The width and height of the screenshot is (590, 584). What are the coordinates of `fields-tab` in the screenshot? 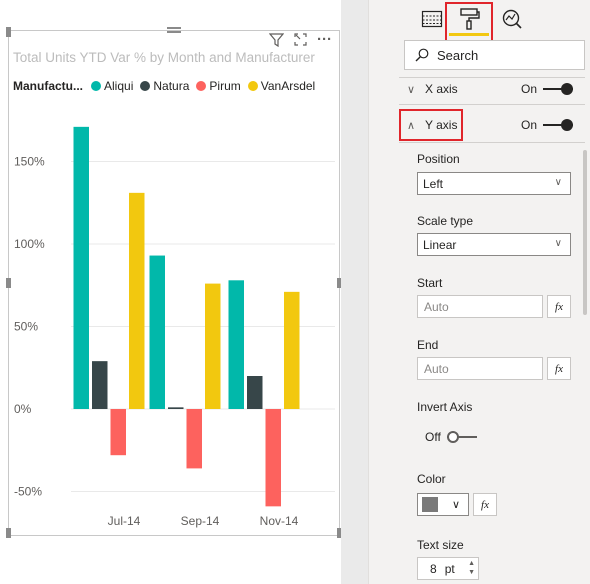 It's located at (432, 19).